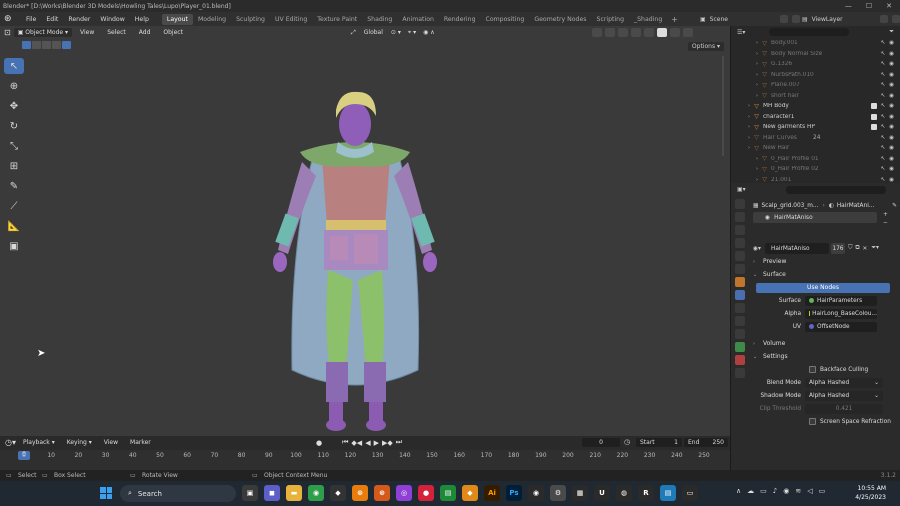 The height and width of the screenshot is (506, 900). I want to click on tab-render-icon, so click(740, 217).